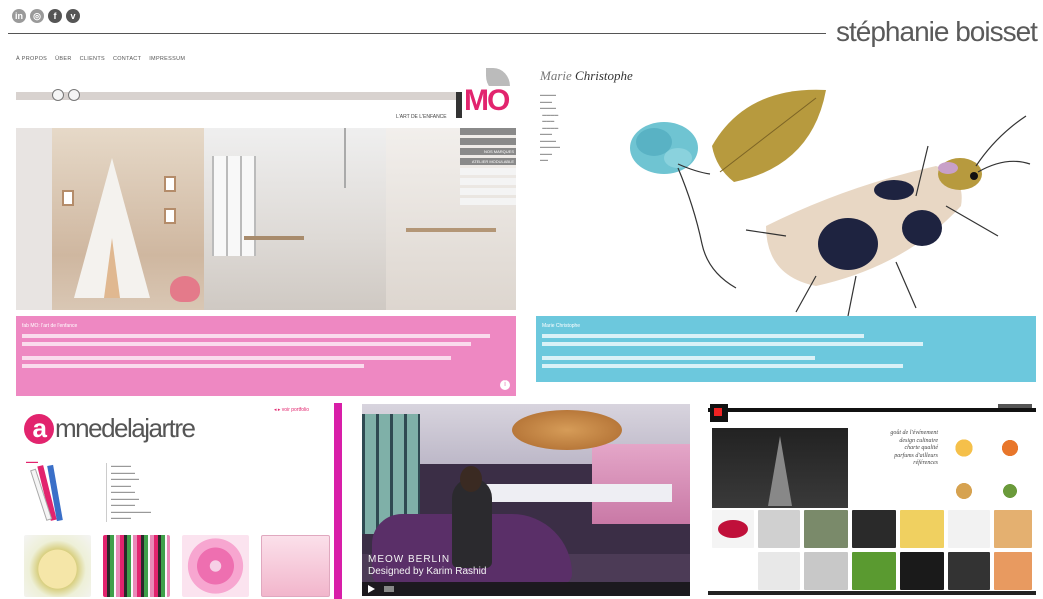  I want to click on logo-word: mnedelajartre, so click(125, 428).